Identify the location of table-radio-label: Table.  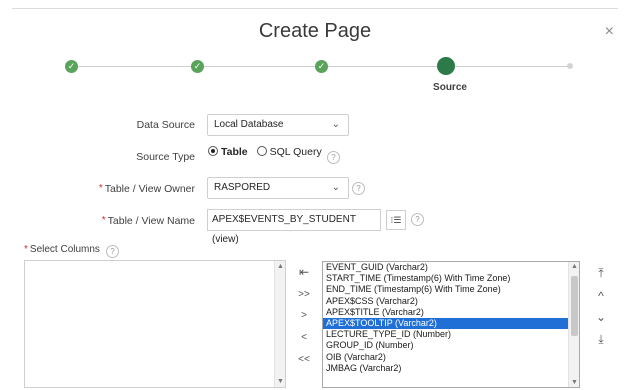
(234, 152).